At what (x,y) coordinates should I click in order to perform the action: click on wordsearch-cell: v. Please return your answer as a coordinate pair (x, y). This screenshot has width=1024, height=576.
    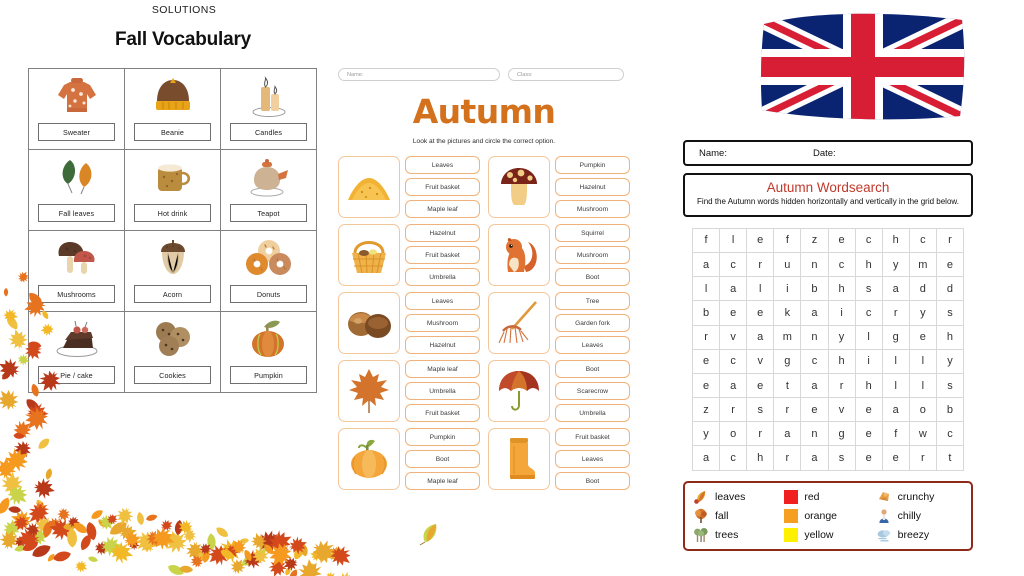
    Looking at the image, I should click on (842, 410).